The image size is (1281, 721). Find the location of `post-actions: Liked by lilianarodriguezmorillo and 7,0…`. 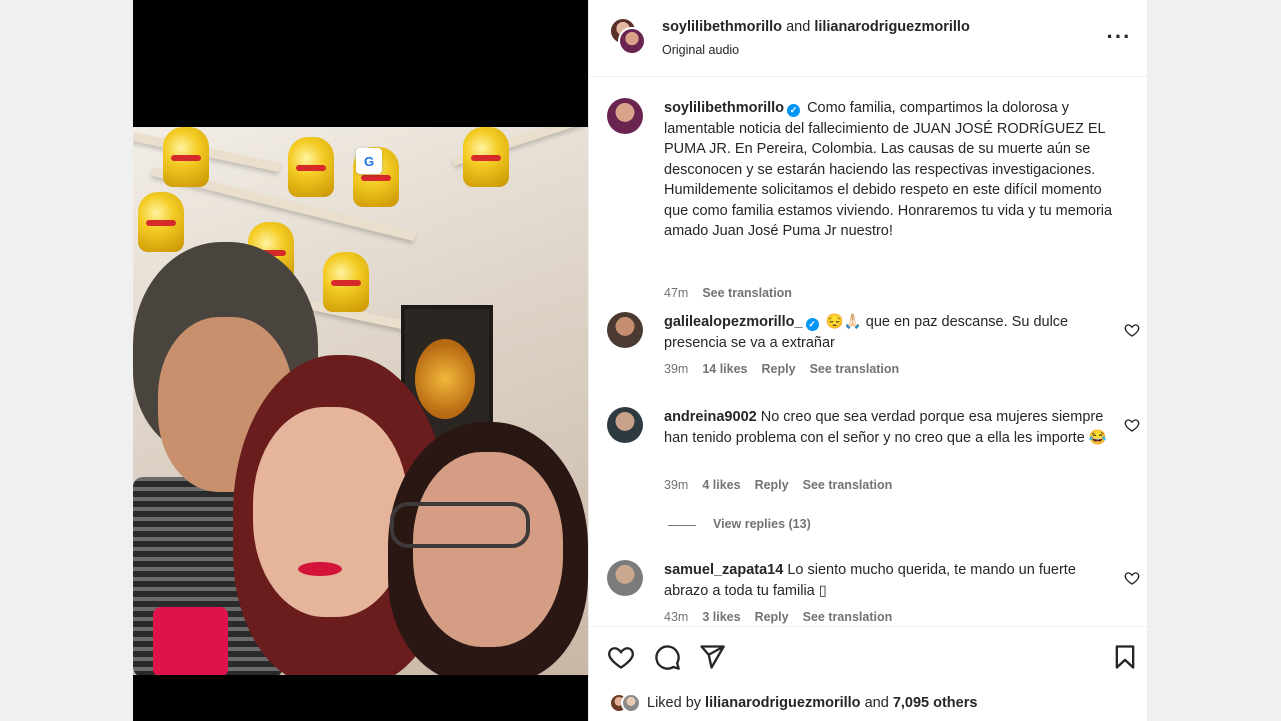

post-actions: Liked by lilianarodriguezmorillo and 7,0… is located at coordinates (868, 673).